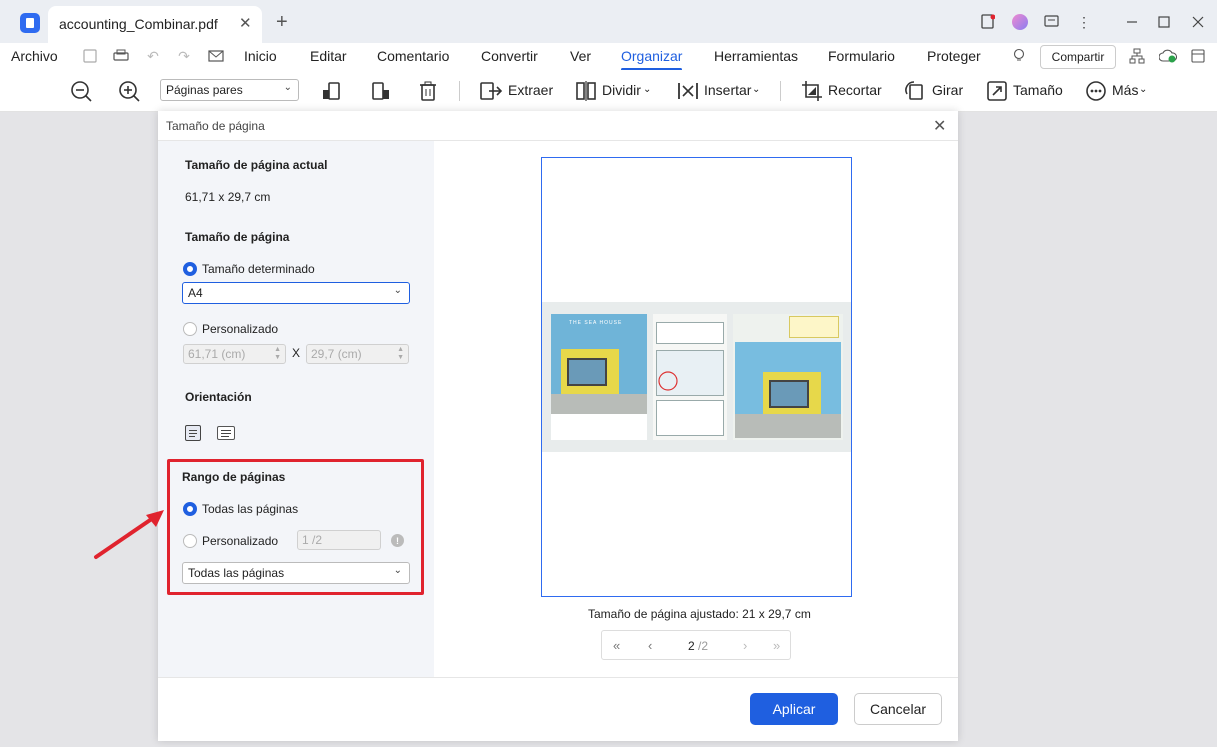  I want to click on orientation-label: Orientación, so click(218, 397).